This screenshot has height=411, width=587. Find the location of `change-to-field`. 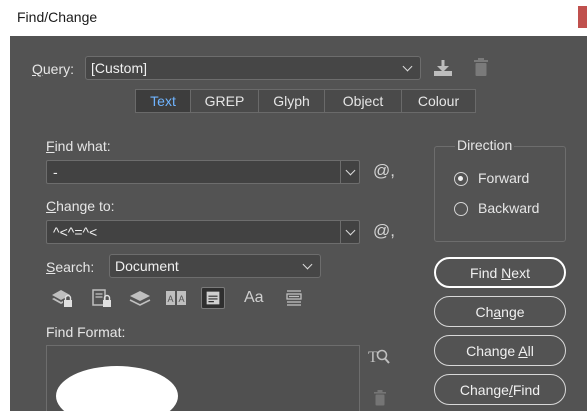

change-to-field is located at coordinates (203, 232).